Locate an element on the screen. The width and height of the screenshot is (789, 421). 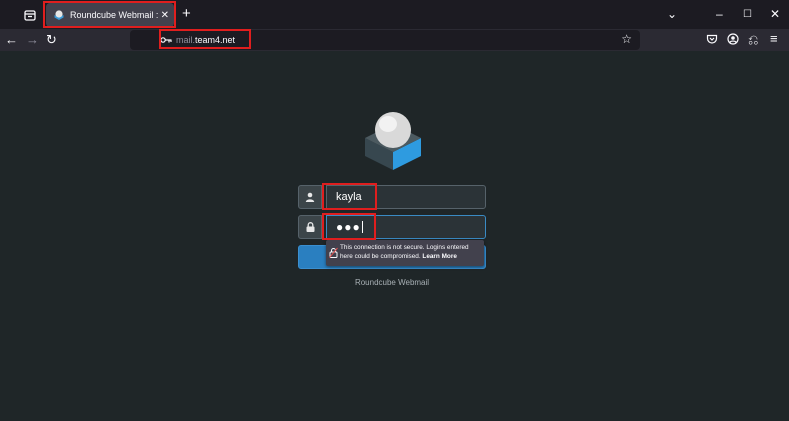
roundcube-logo is located at coordinates (393, 141).